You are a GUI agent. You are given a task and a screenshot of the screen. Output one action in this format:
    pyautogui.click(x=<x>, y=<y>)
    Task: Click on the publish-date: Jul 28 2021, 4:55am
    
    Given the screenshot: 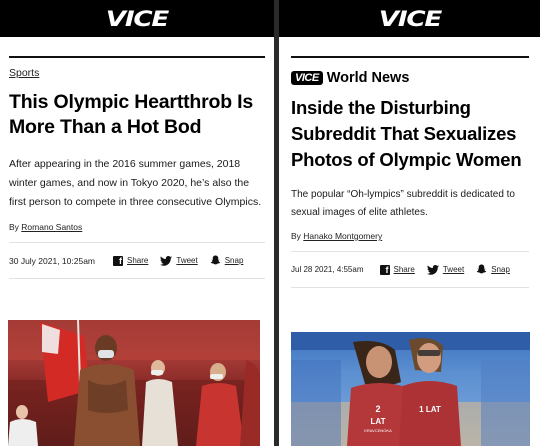 What is the action you would take?
    pyautogui.click(x=327, y=269)
    